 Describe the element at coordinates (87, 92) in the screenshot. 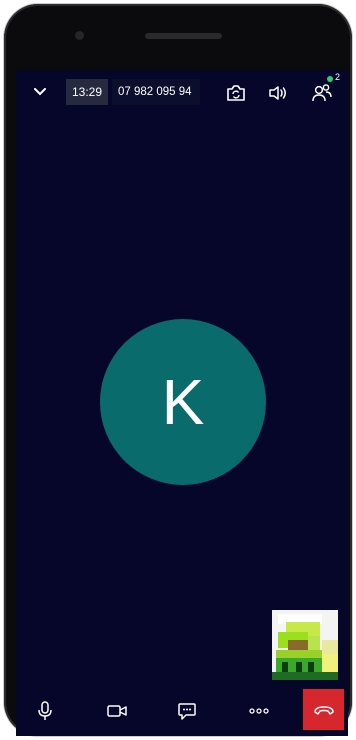

I see `call-duration: 13:29` at that location.